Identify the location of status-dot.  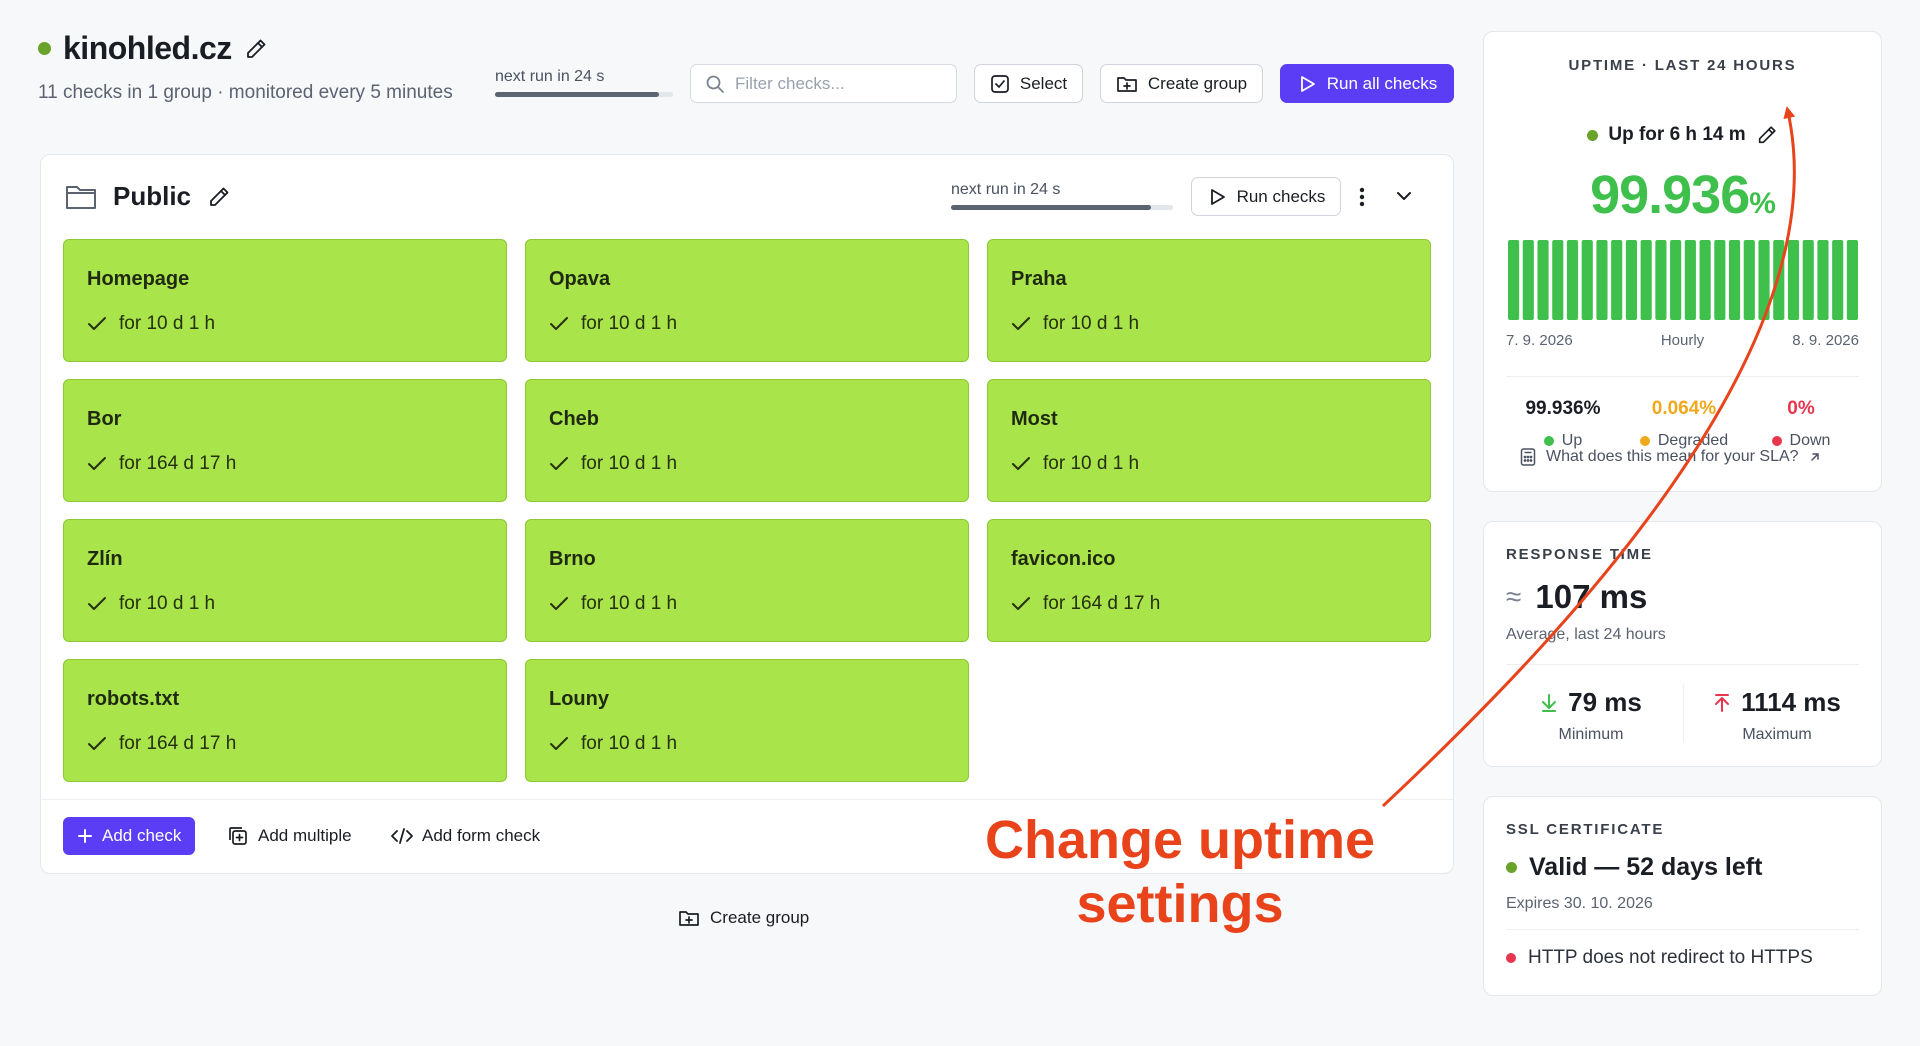
(44, 48).